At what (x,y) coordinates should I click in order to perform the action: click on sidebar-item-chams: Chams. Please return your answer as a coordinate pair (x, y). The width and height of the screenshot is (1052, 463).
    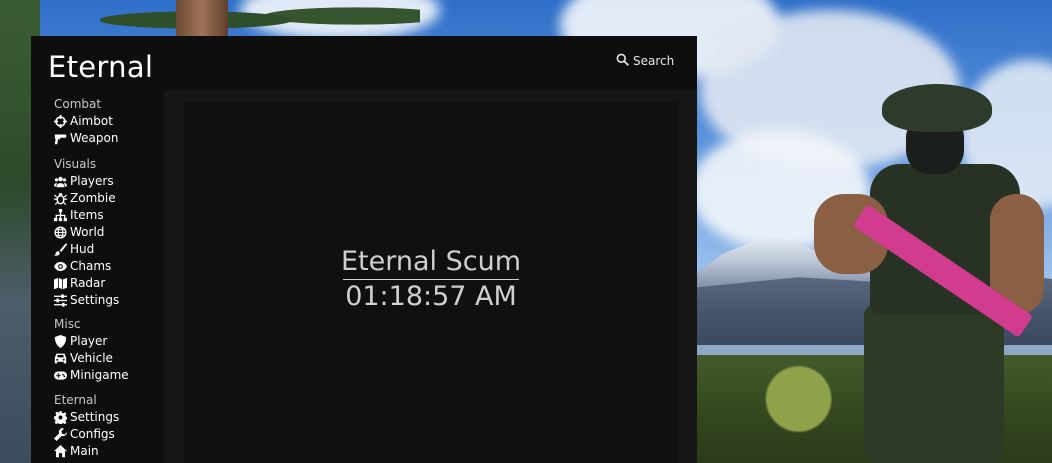
    Looking at the image, I should click on (86, 266).